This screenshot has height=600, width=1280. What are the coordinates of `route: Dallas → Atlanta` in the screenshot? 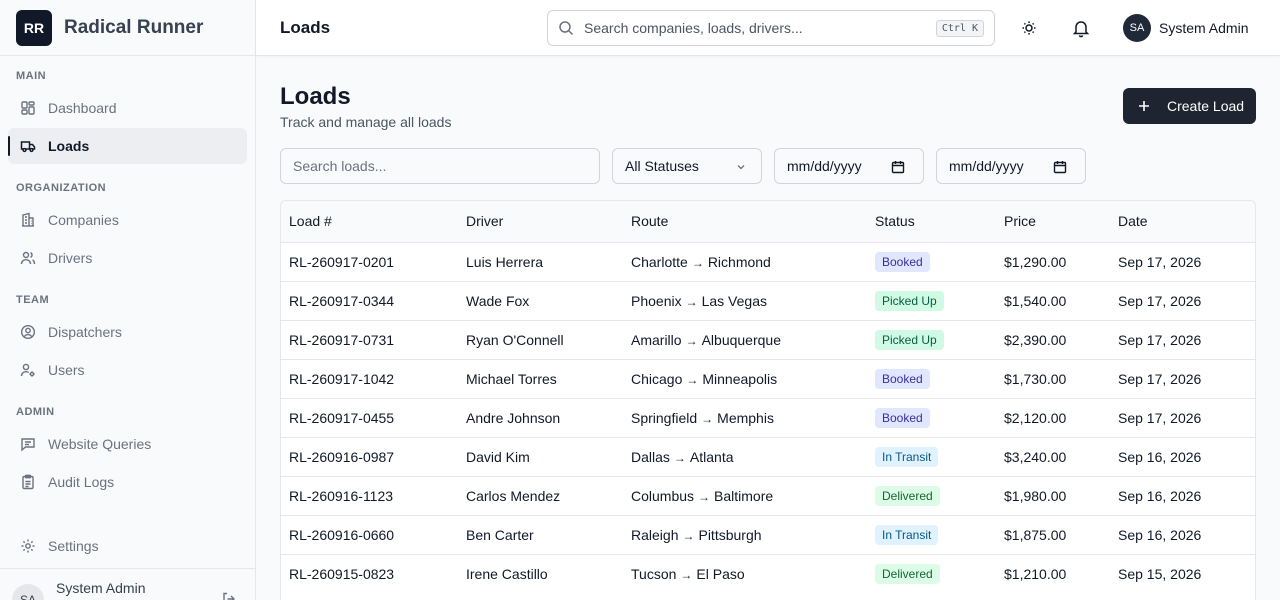 It's located at (745, 456).